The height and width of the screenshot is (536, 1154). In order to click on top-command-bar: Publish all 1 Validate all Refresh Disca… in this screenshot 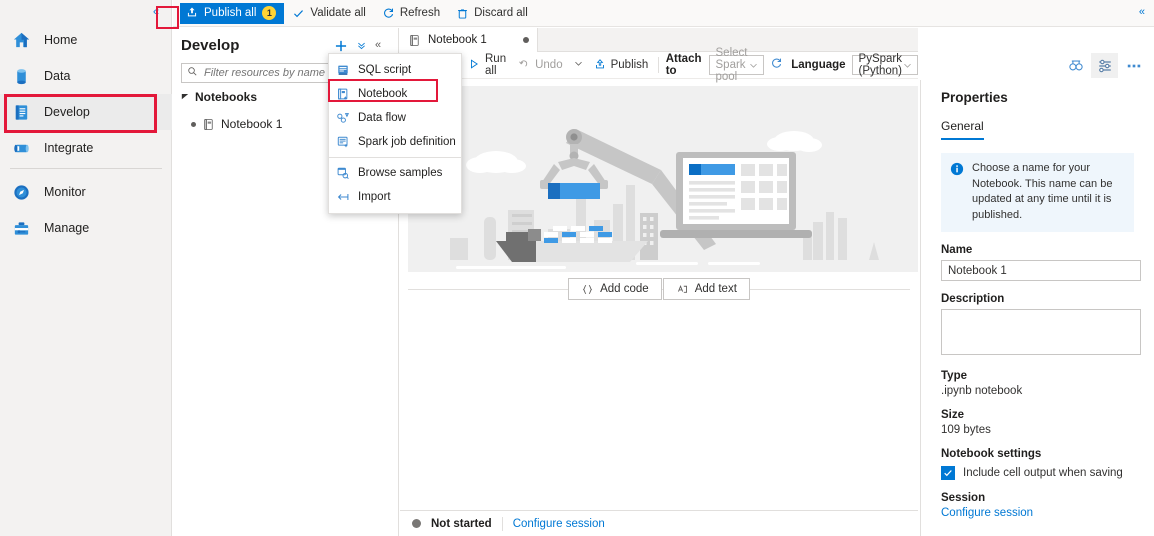, I will do `click(663, 13)`.